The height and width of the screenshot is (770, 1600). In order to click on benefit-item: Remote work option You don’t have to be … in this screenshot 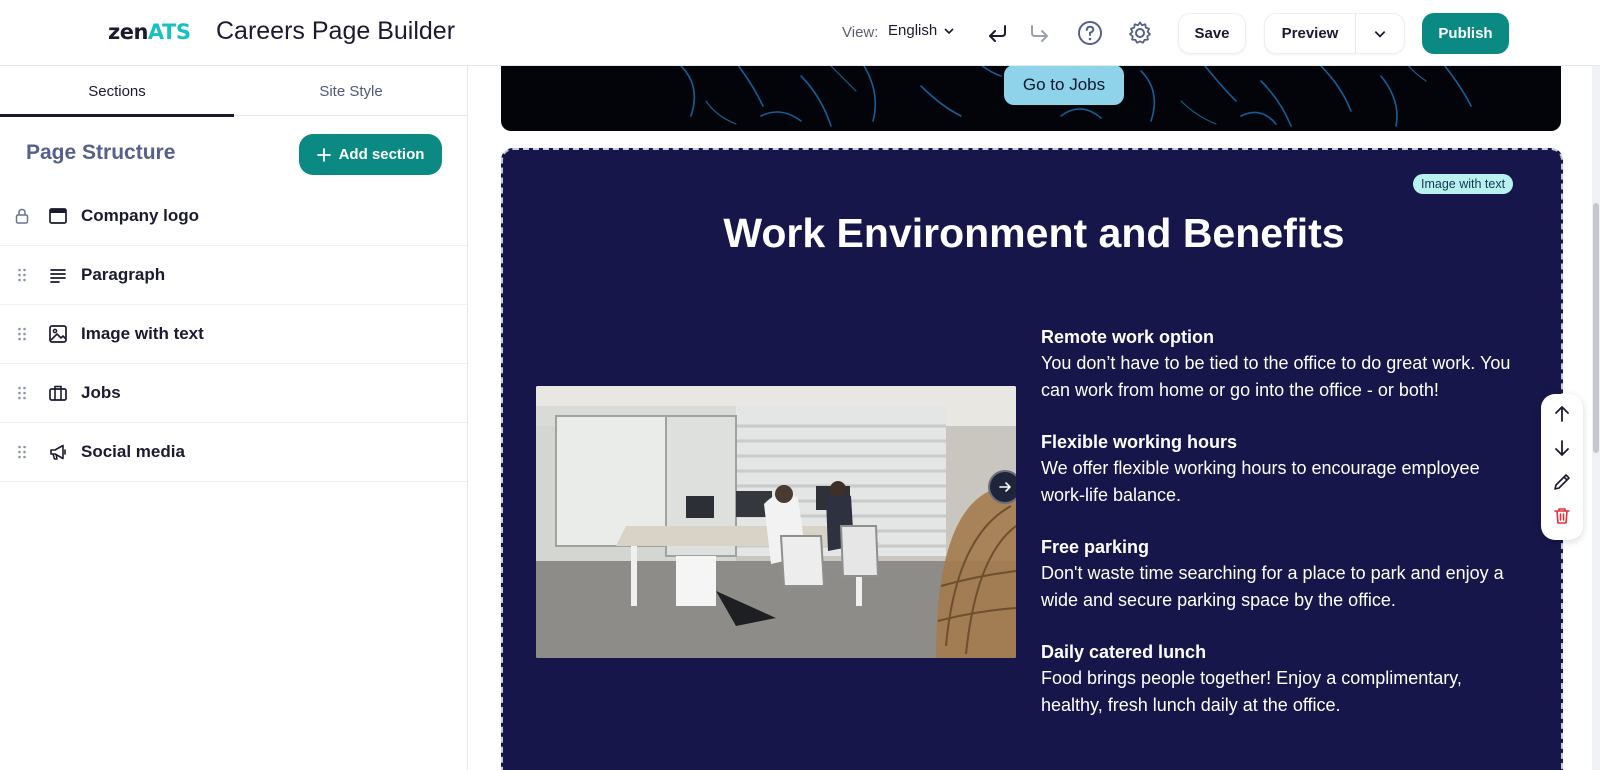, I will do `click(1281, 363)`.